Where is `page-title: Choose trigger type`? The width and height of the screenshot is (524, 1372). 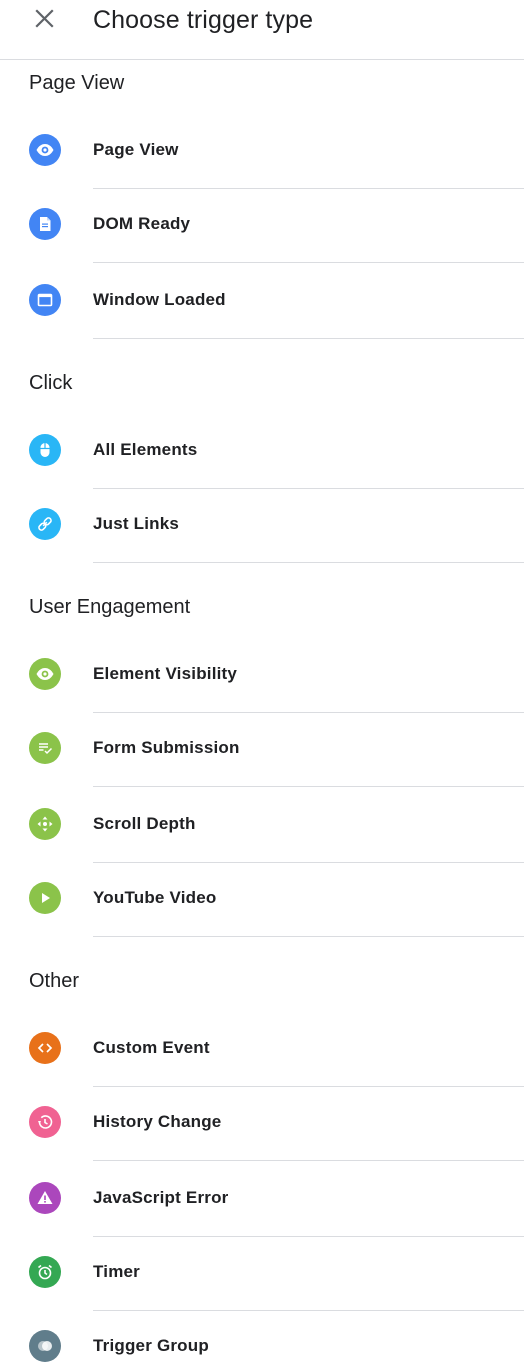 page-title: Choose trigger type is located at coordinates (203, 20).